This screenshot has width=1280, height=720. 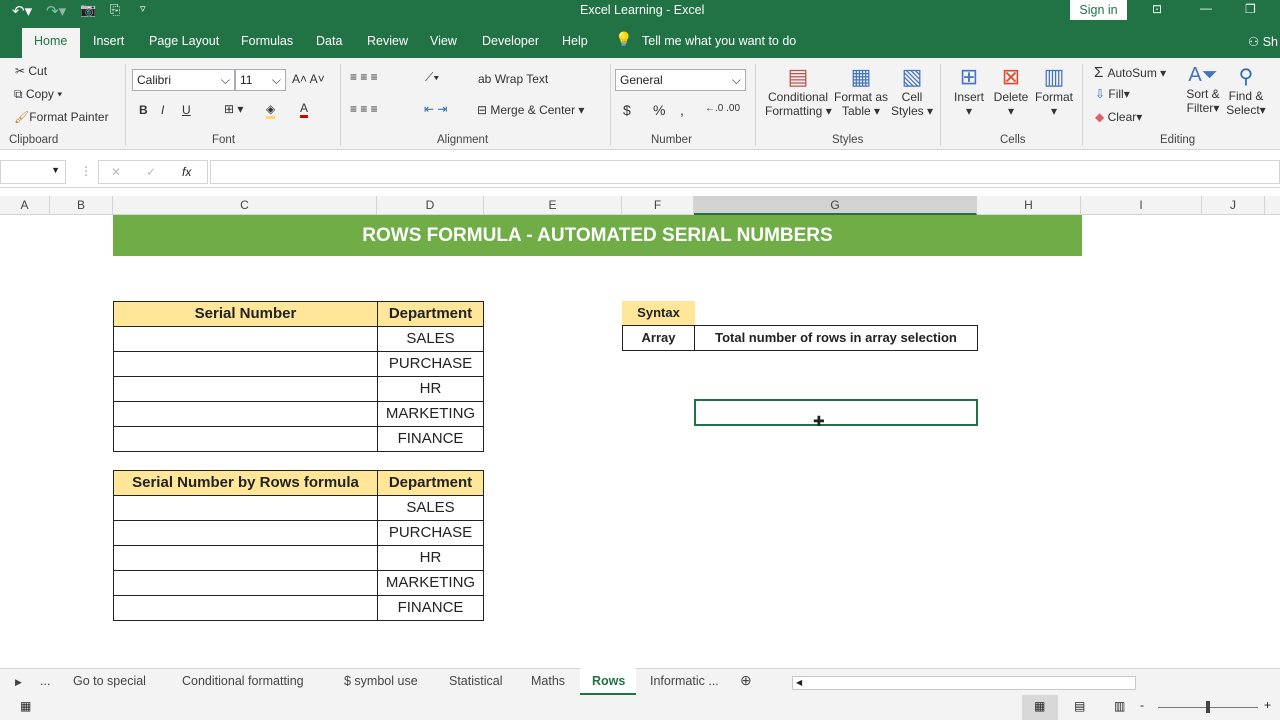 What do you see at coordinates (162, 110) in the screenshot?
I see `italic-button: I` at bounding box center [162, 110].